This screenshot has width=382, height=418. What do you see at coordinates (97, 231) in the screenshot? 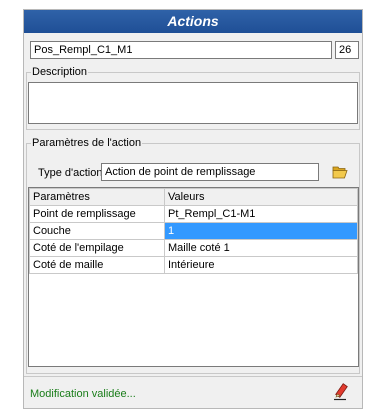
I see `param-cell: Couche` at bounding box center [97, 231].